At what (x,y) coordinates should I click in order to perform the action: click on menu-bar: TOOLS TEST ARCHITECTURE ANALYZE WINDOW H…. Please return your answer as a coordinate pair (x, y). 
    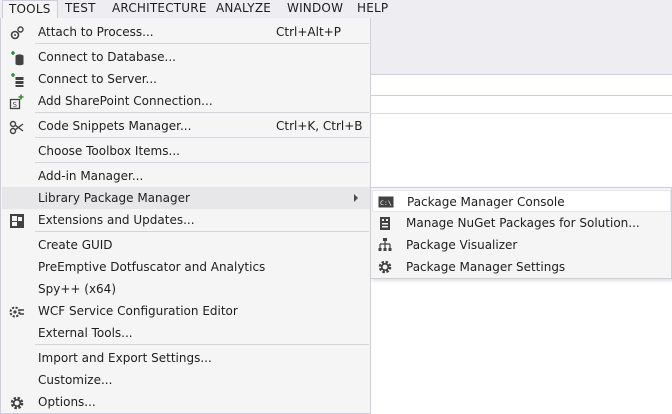
    Looking at the image, I should click on (336, 9).